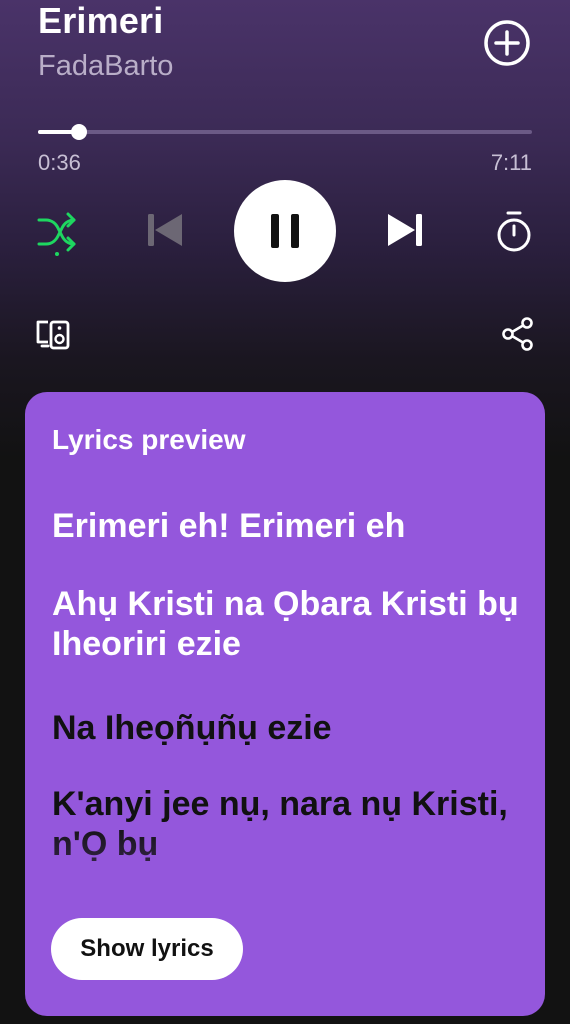 The width and height of the screenshot is (570, 1024). I want to click on skip-previous-icon, so click(165, 230).